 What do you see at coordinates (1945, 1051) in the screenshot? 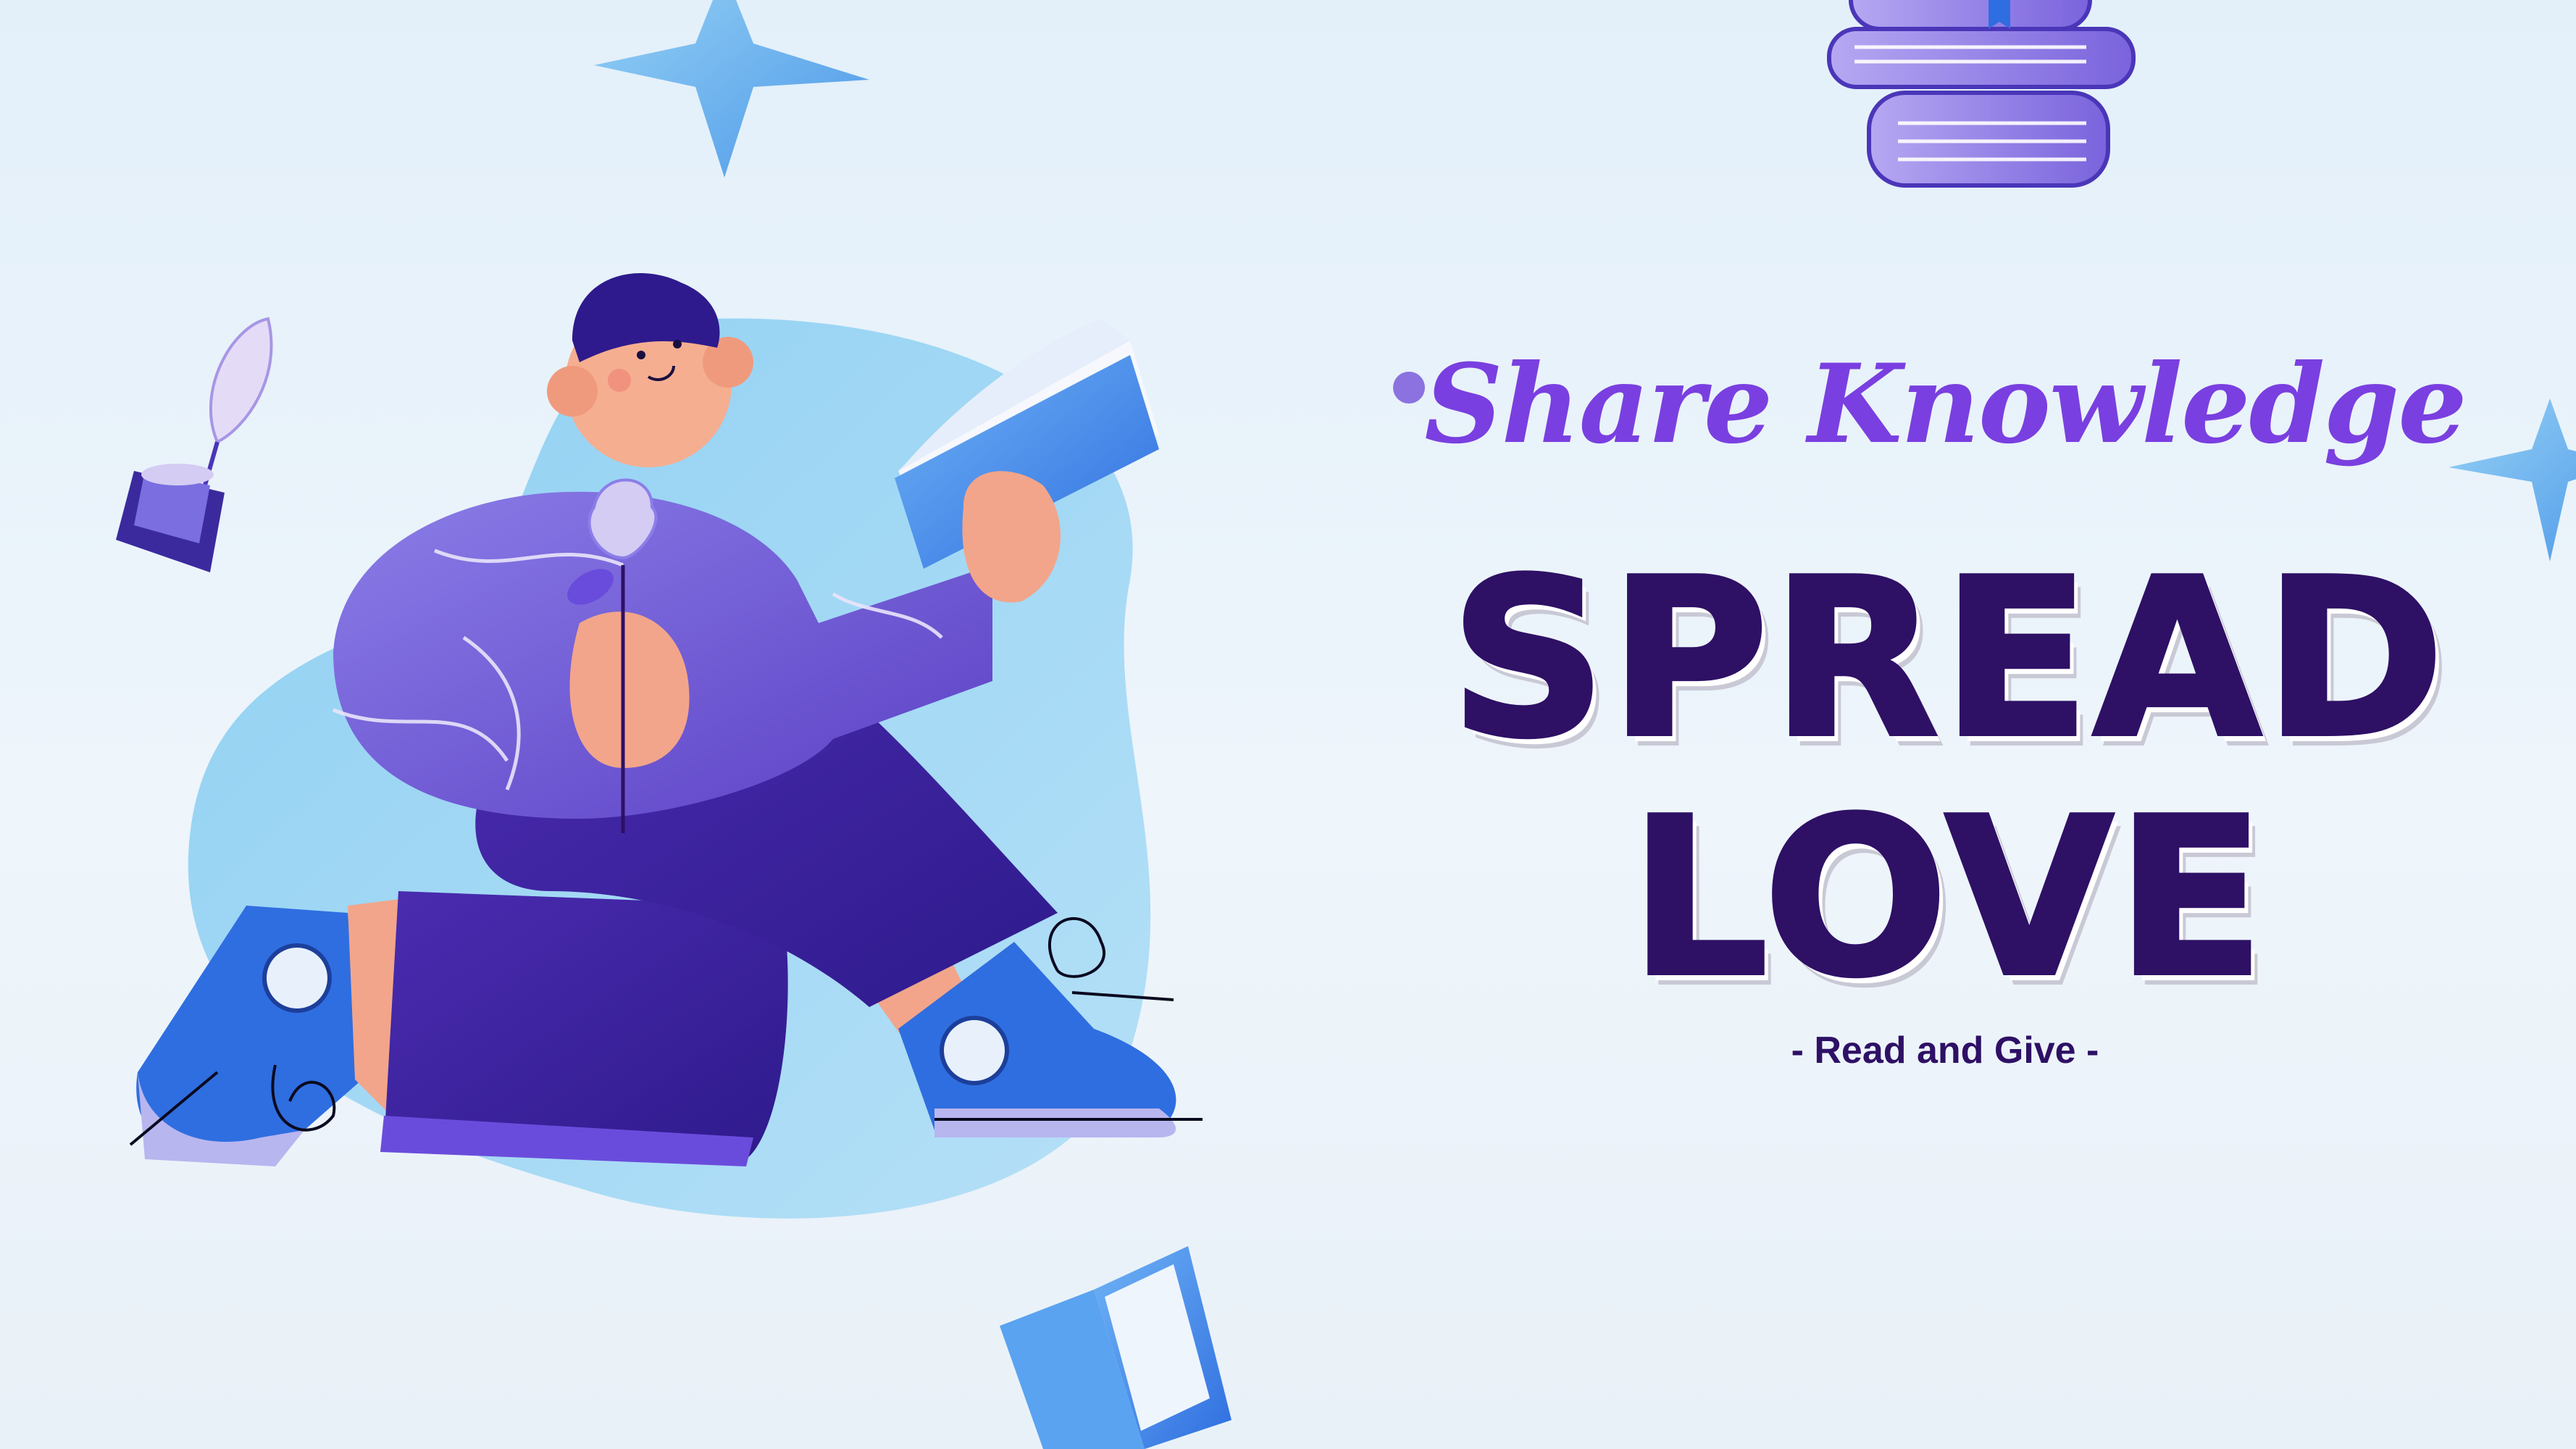
I see `tagline: - Read and Give -` at bounding box center [1945, 1051].